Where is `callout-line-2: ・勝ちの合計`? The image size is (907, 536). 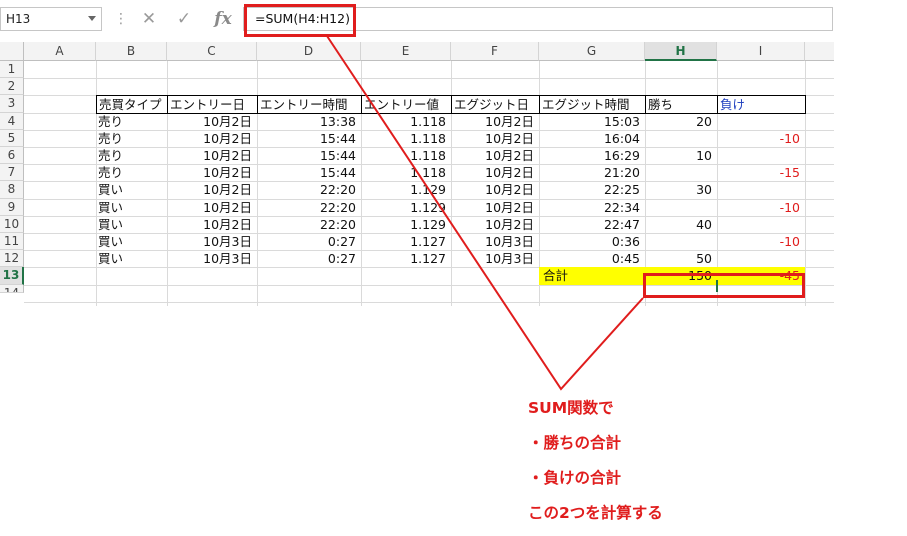 callout-line-2: ・勝ちの合計 is located at coordinates (575, 443).